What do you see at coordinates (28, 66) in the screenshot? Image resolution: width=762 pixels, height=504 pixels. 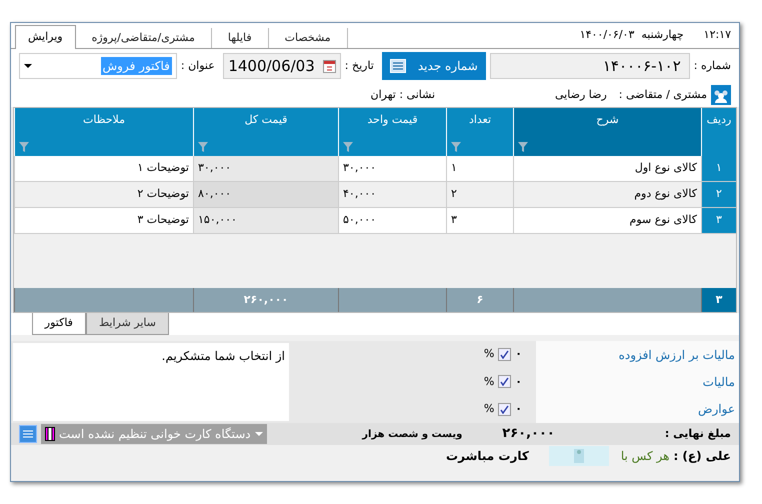 I see `dropdown-arrow-icon` at bounding box center [28, 66].